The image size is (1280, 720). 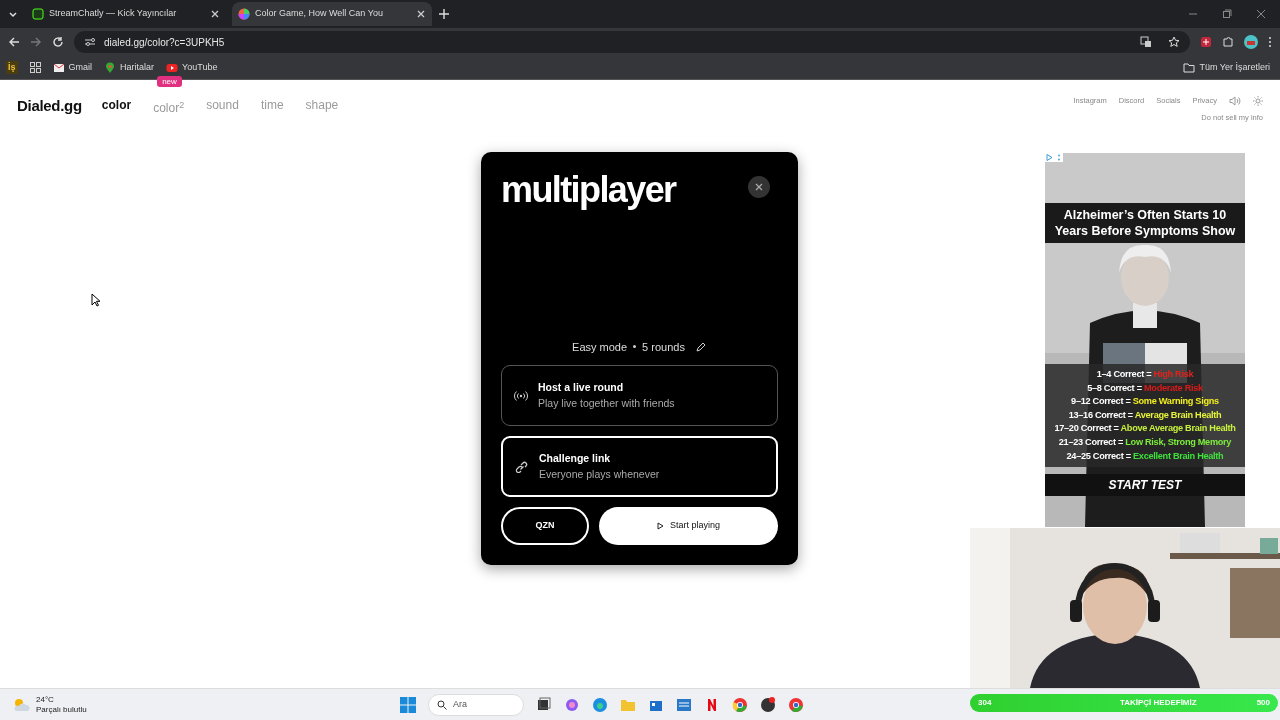 I want to click on option-card: Host a live round Play live together with friends, so click(x=639, y=395).